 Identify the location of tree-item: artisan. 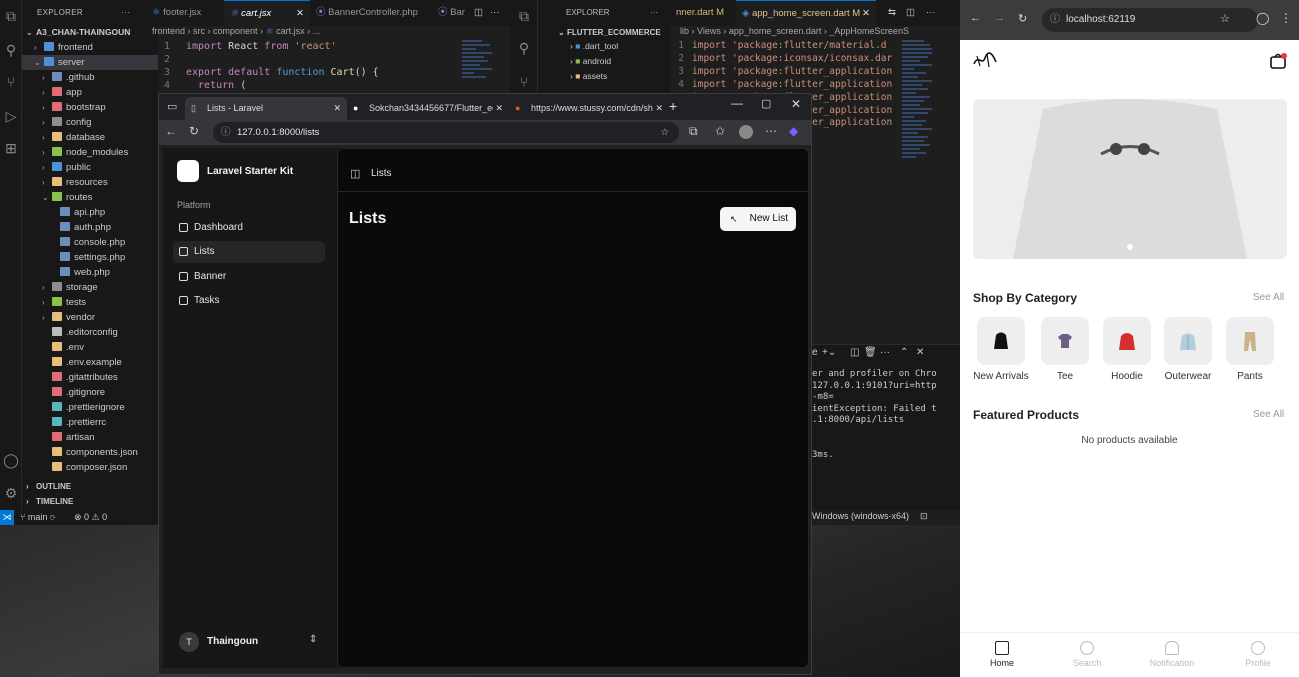
(90, 437).